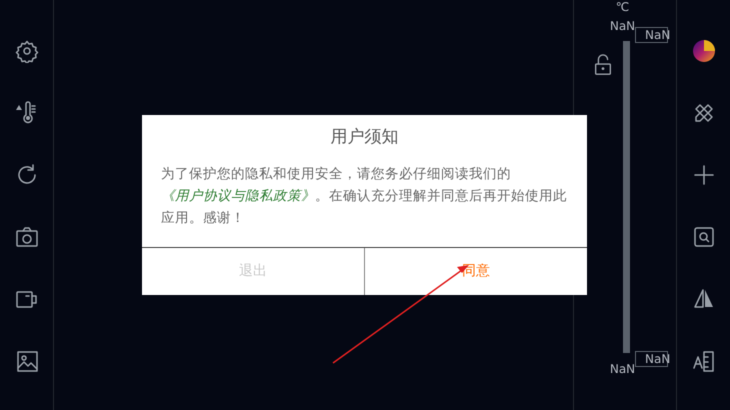 The image size is (730, 410). Describe the element at coordinates (623, 369) in the screenshot. I see `min-temperature-reading: NaN` at that location.